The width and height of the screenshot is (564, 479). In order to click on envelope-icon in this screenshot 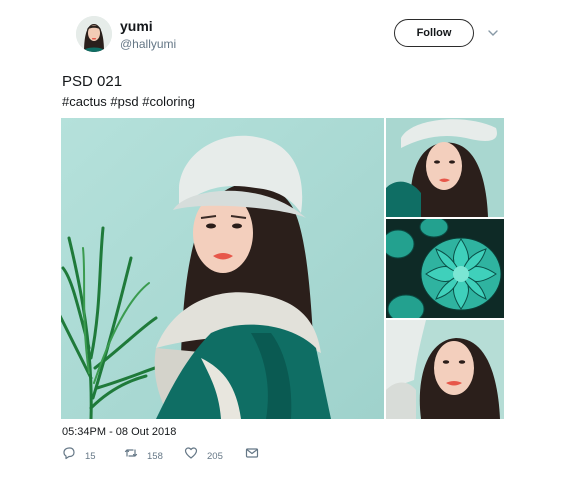, I will do `click(252, 455)`.